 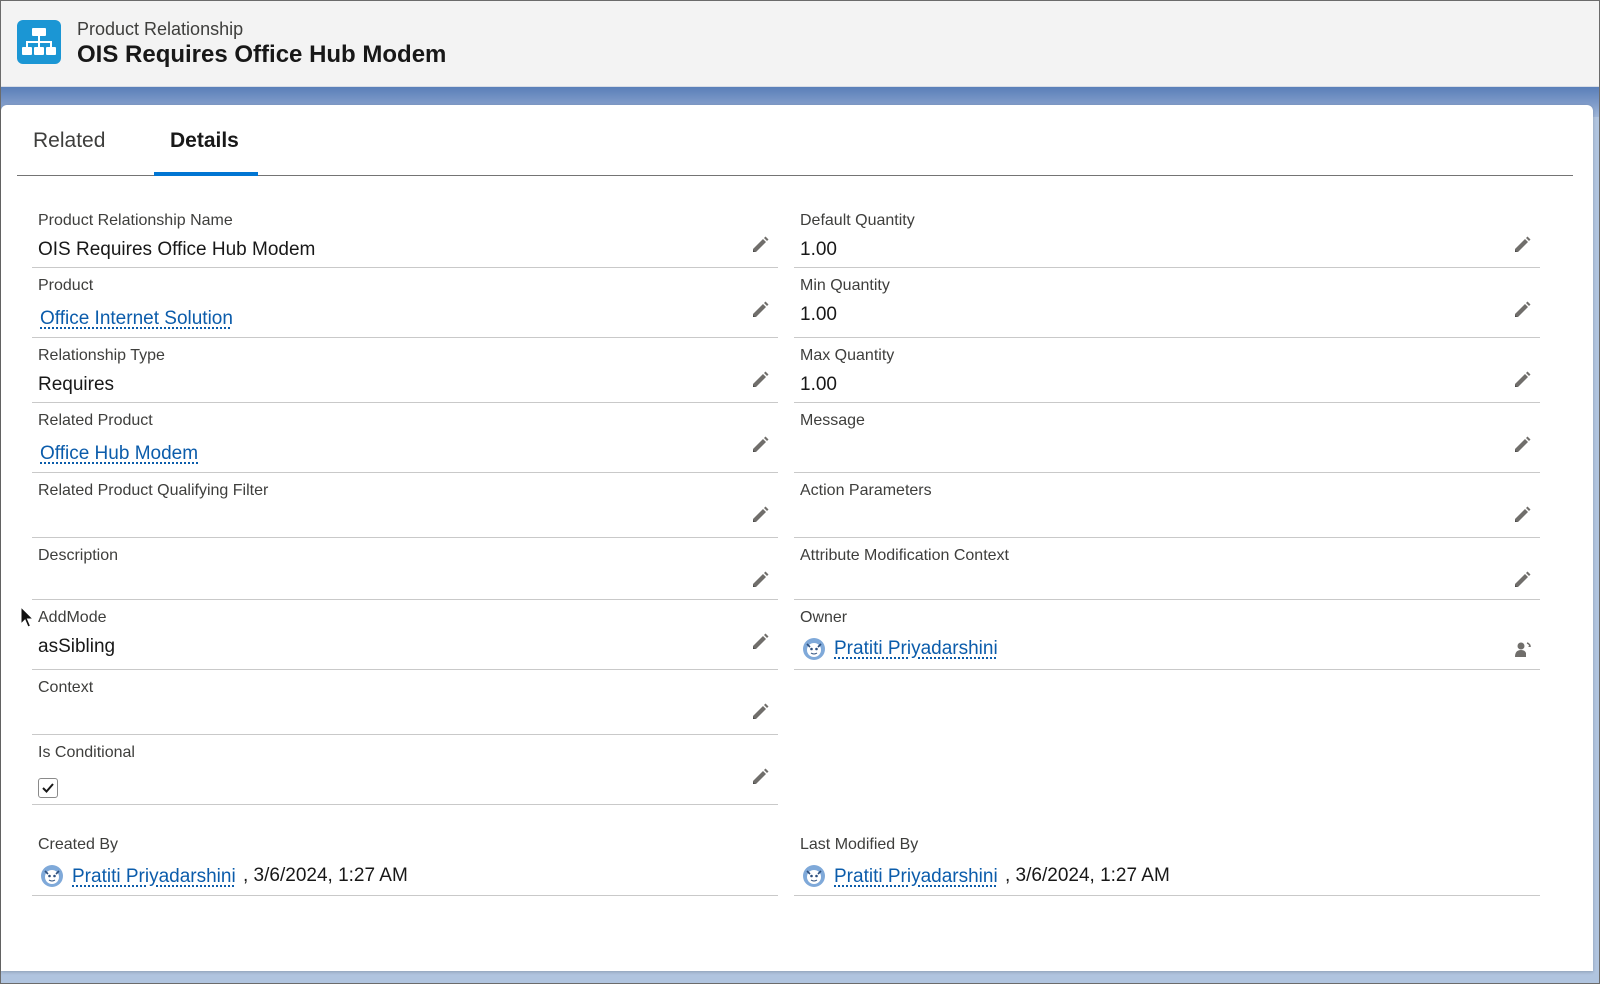 What do you see at coordinates (916, 649) in the screenshot?
I see `owner-user-link: Pratiti Priyadarshini` at bounding box center [916, 649].